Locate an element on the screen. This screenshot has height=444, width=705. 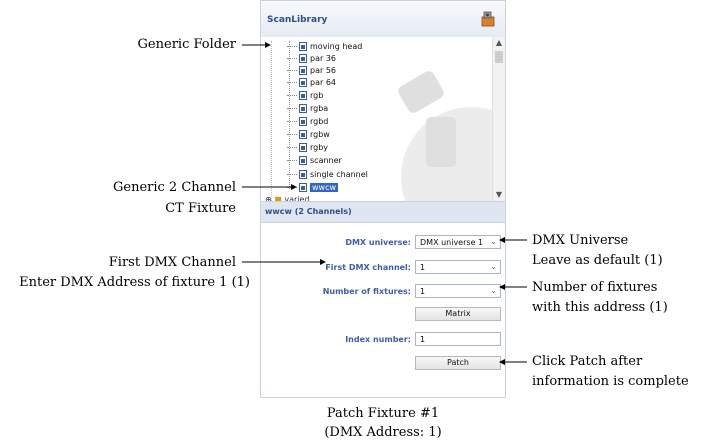
dmx-universe-label: DMX universe: is located at coordinates (378, 242).